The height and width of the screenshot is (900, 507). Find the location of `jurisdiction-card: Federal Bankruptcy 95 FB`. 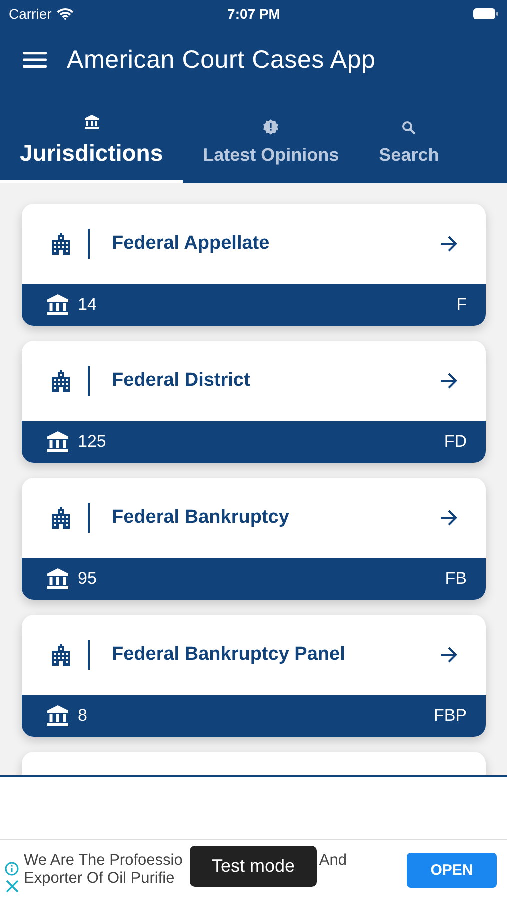

jurisdiction-card: Federal Bankruptcy 95 FB is located at coordinates (254, 539).